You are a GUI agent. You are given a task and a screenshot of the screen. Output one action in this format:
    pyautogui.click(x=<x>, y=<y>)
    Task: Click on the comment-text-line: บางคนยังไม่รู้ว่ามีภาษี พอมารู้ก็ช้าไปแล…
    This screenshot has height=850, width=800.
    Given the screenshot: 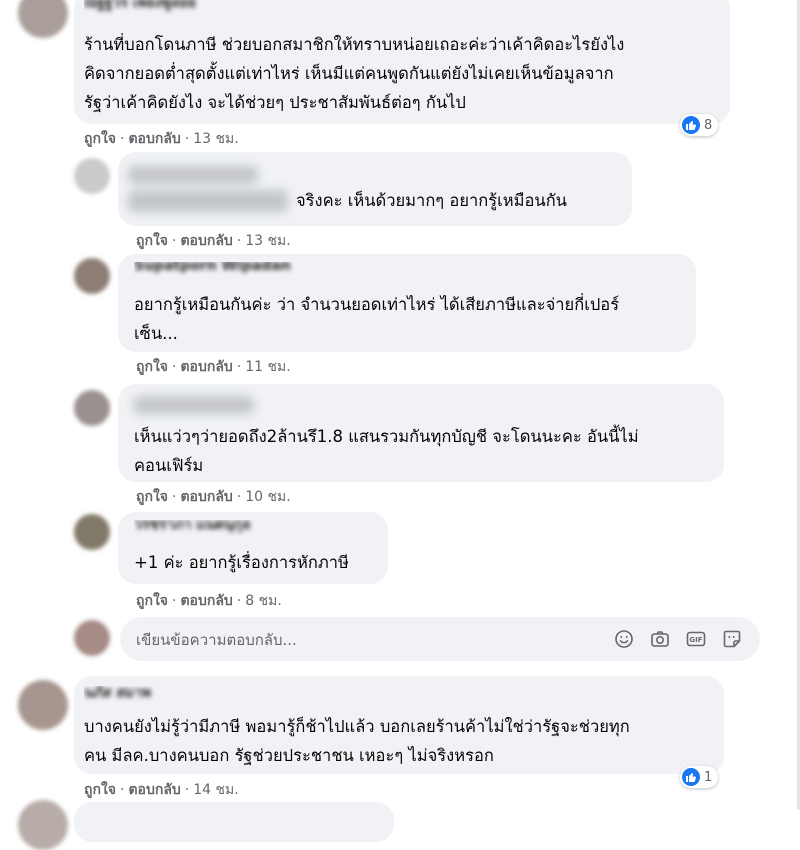 What is the action you would take?
    pyautogui.click(x=357, y=726)
    